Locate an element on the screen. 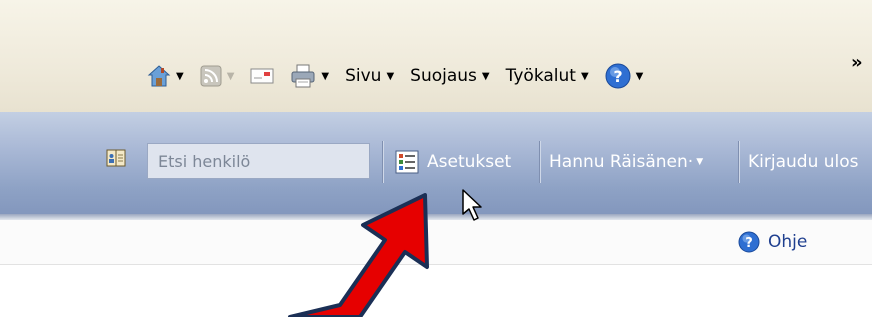  safety-menu-button: Suojaus ▼ is located at coordinates (449, 76).